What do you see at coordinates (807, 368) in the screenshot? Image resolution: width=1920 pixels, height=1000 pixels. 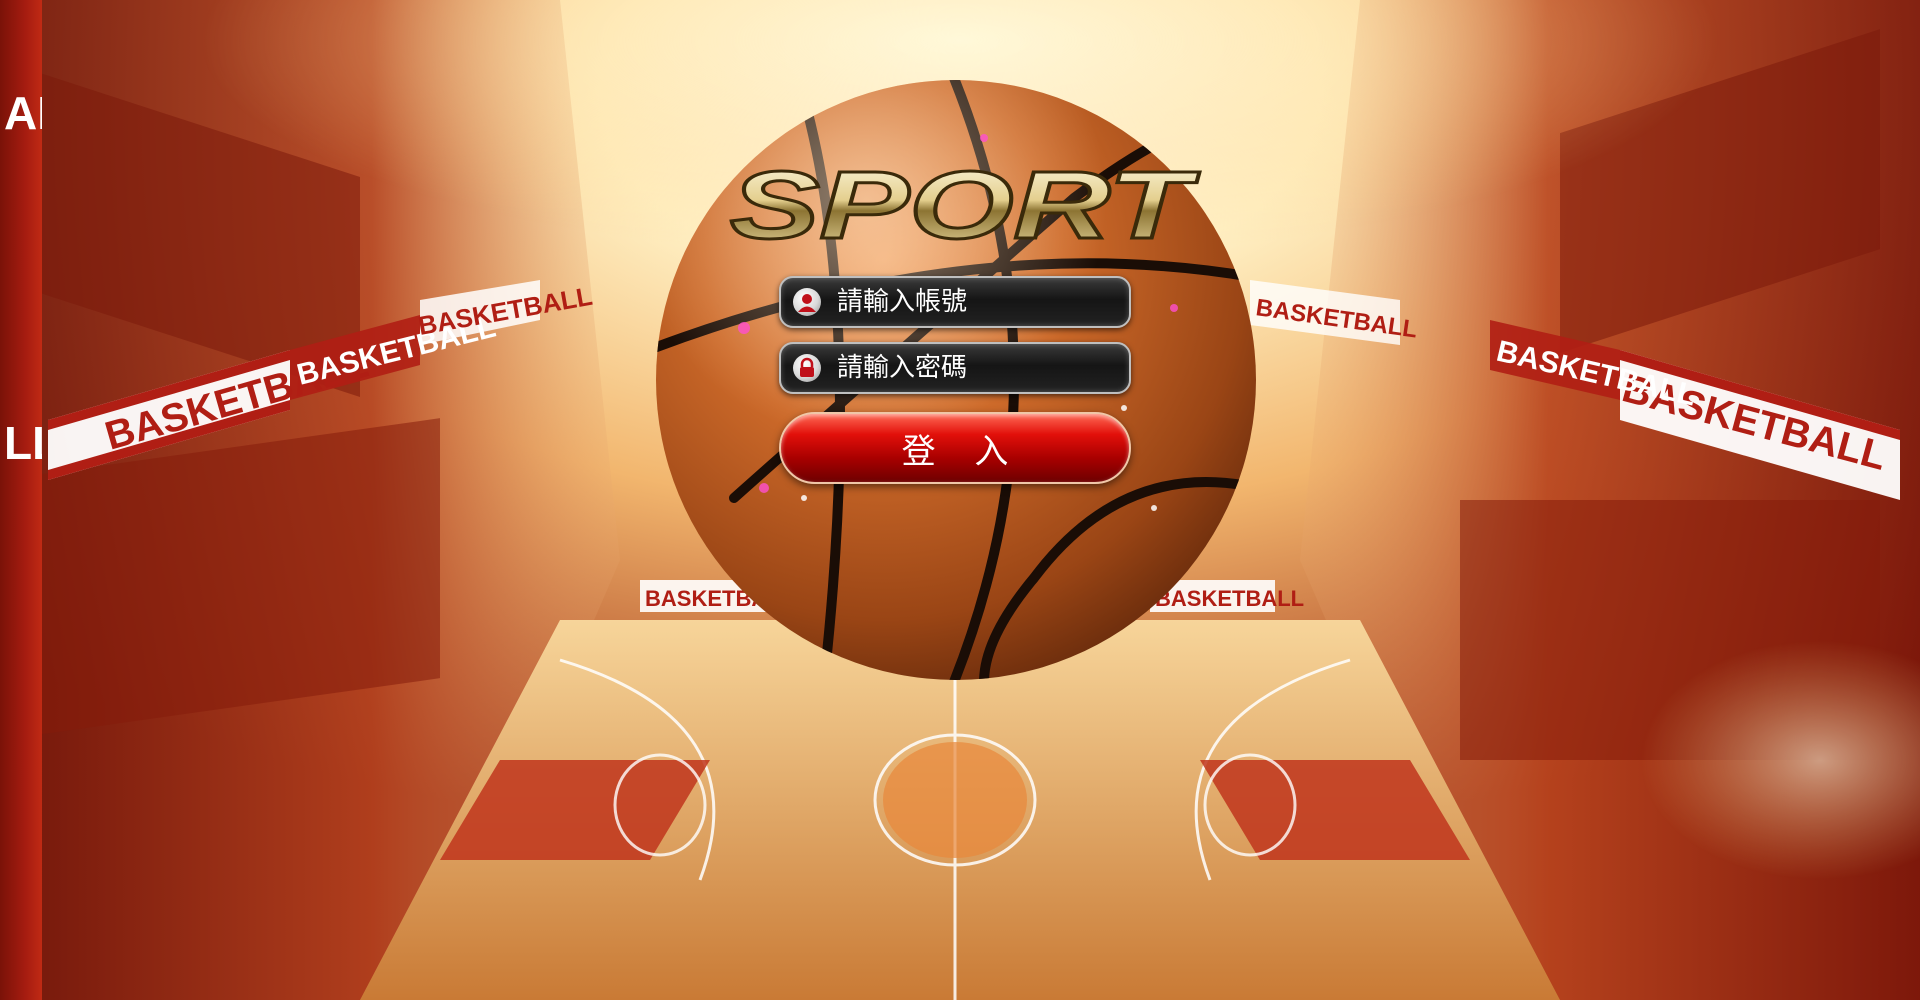 I see `lock-icon` at bounding box center [807, 368].